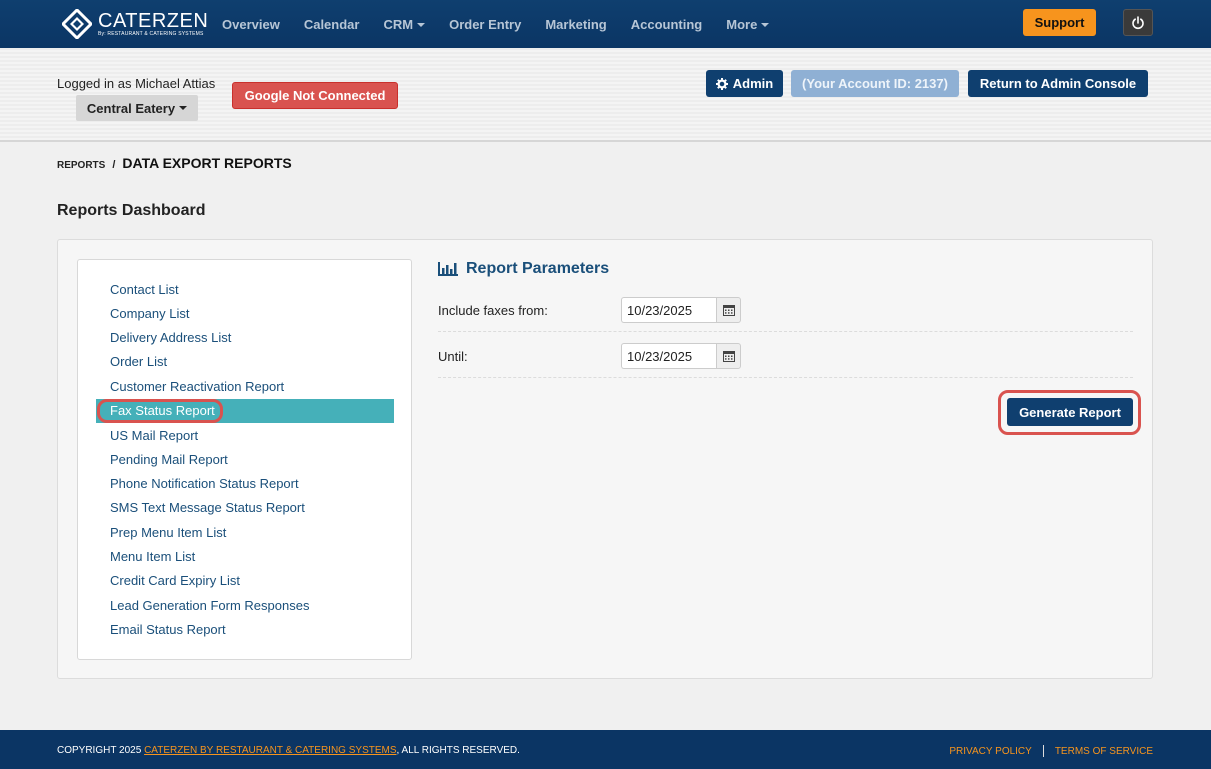  Describe the element at coordinates (721, 83) in the screenshot. I see `gear-icon` at that location.